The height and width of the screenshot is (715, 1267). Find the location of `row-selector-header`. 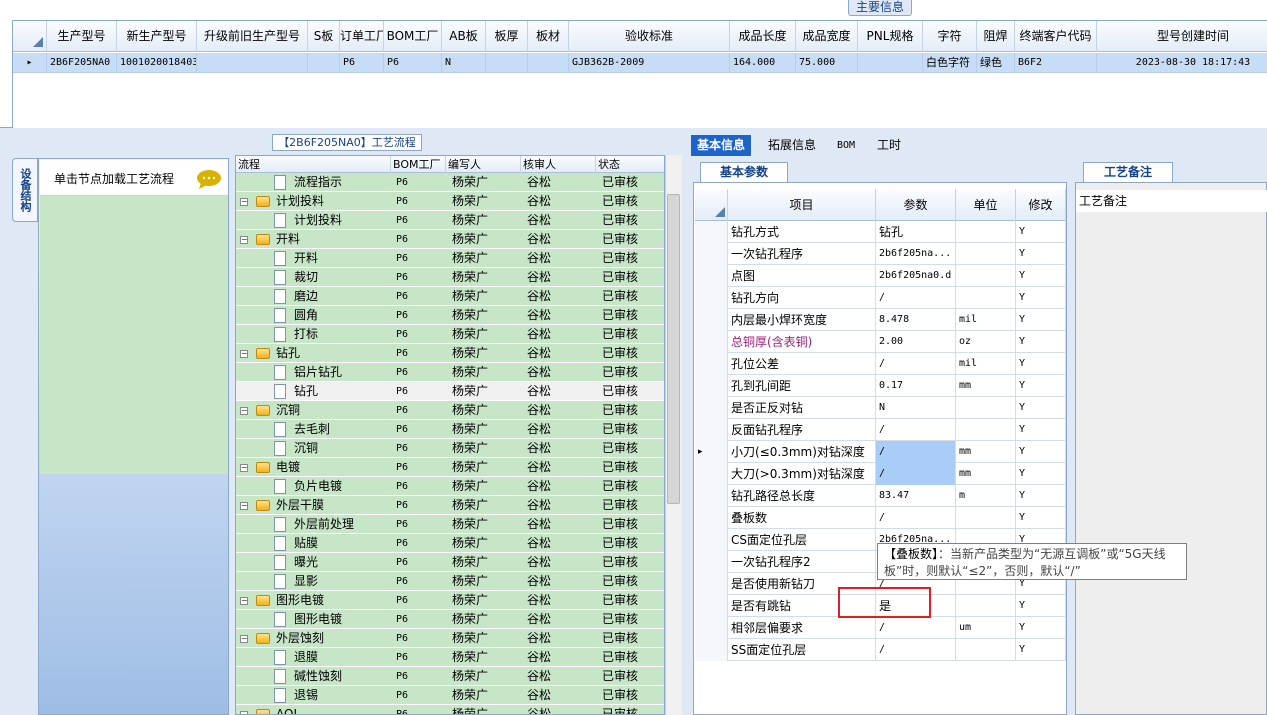

row-selector-header is located at coordinates (30, 36).